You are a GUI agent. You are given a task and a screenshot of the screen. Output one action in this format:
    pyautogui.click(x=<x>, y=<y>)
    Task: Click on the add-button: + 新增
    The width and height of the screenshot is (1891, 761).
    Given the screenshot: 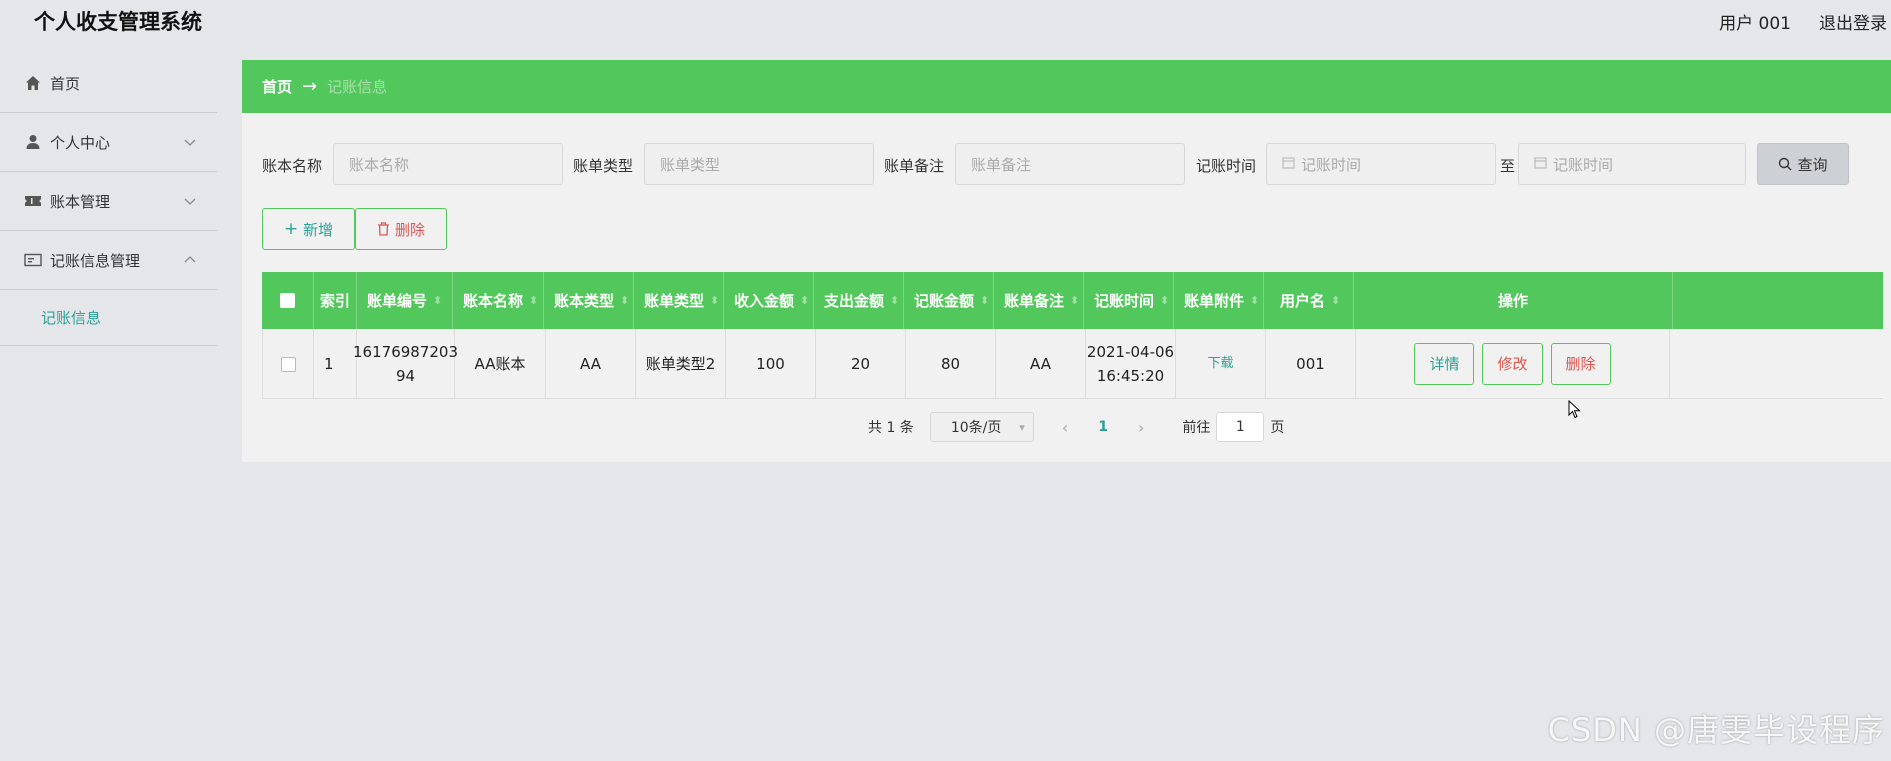 What is the action you would take?
    pyautogui.click(x=308, y=229)
    